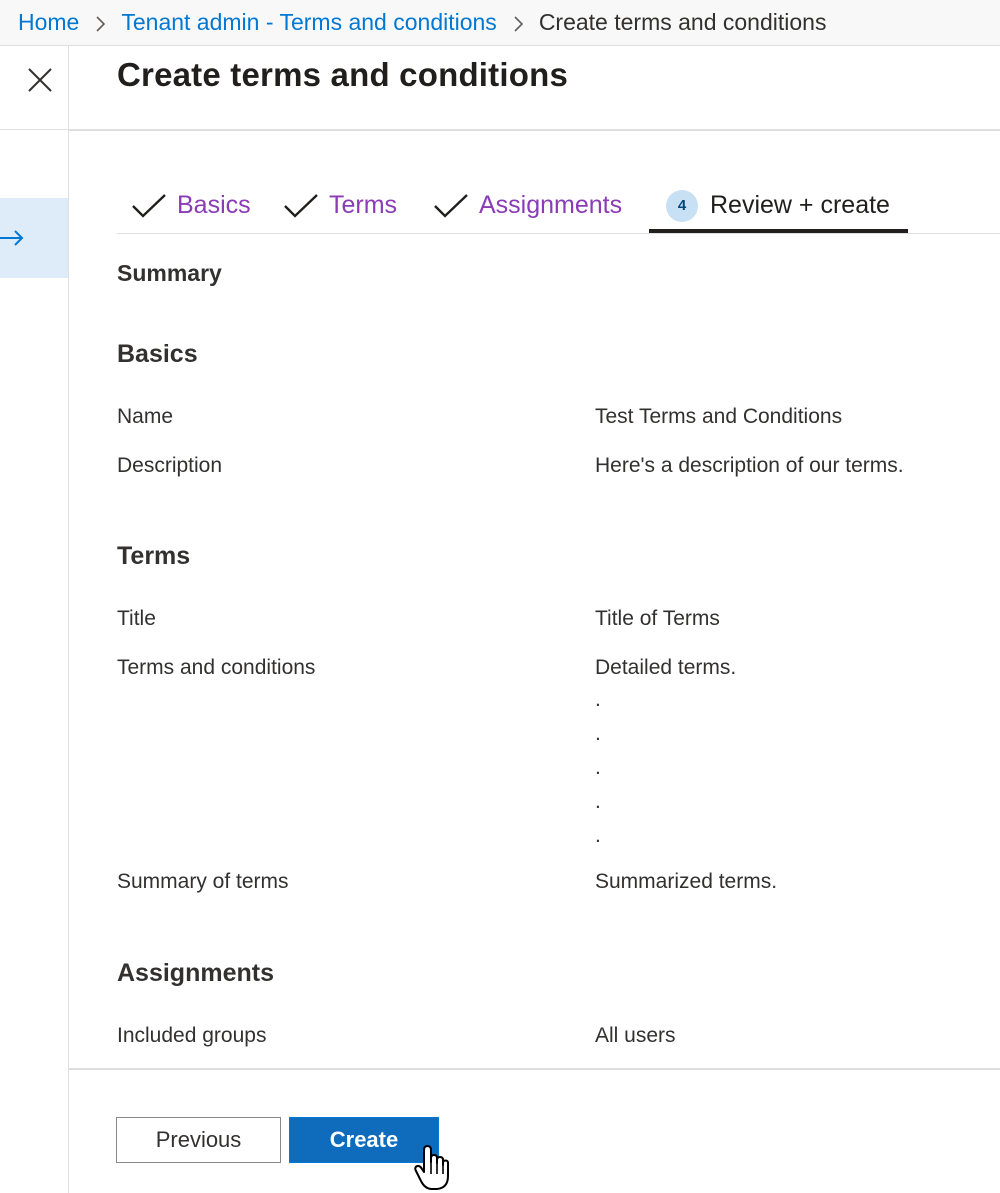 The image size is (1000, 1193). What do you see at coordinates (800, 205) in the screenshot?
I see `tab-review-create-label: Review + create` at bounding box center [800, 205].